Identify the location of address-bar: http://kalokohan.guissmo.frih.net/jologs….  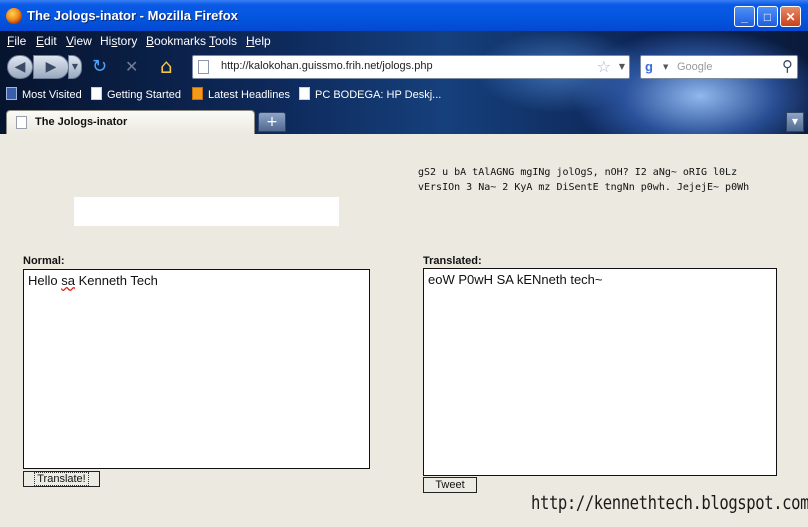
(411, 67).